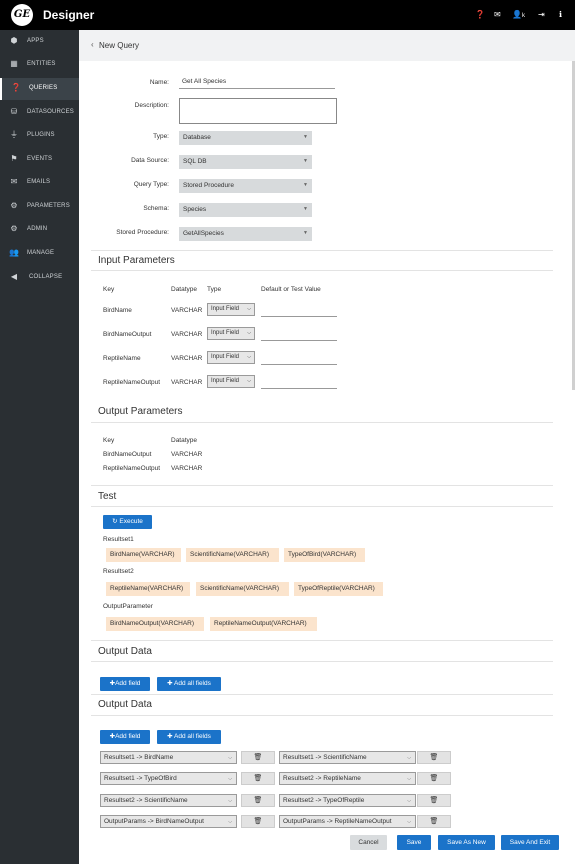  I want to click on col-header-value: Default or Test Value, so click(291, 289).